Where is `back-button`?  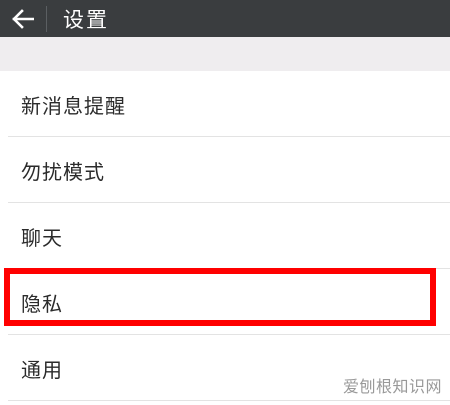
back-button is located at coordinates (23, 18).